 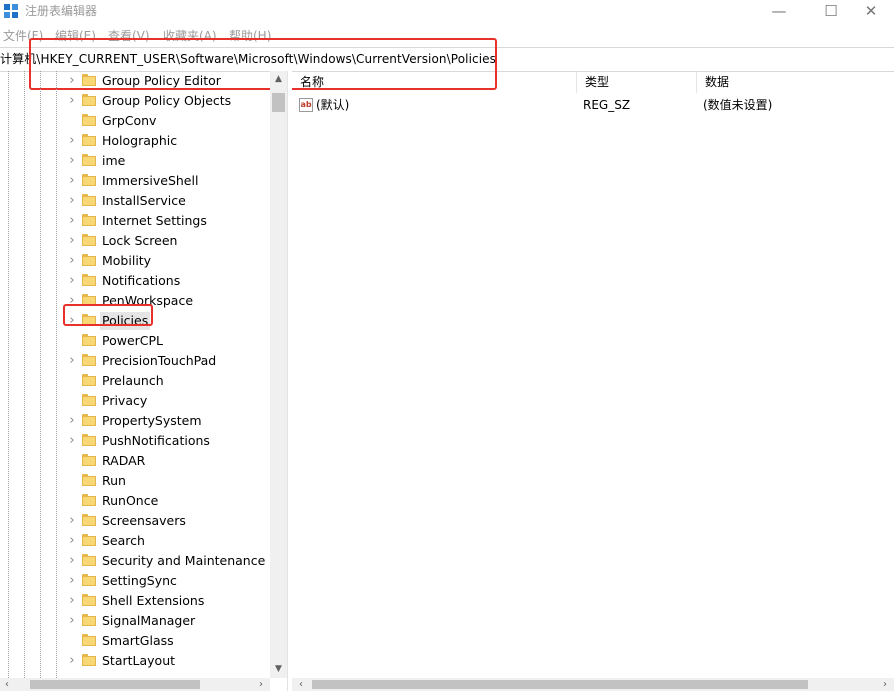 I want to click on tree-item-label: Lock Screen, so click(x=140, y=240).